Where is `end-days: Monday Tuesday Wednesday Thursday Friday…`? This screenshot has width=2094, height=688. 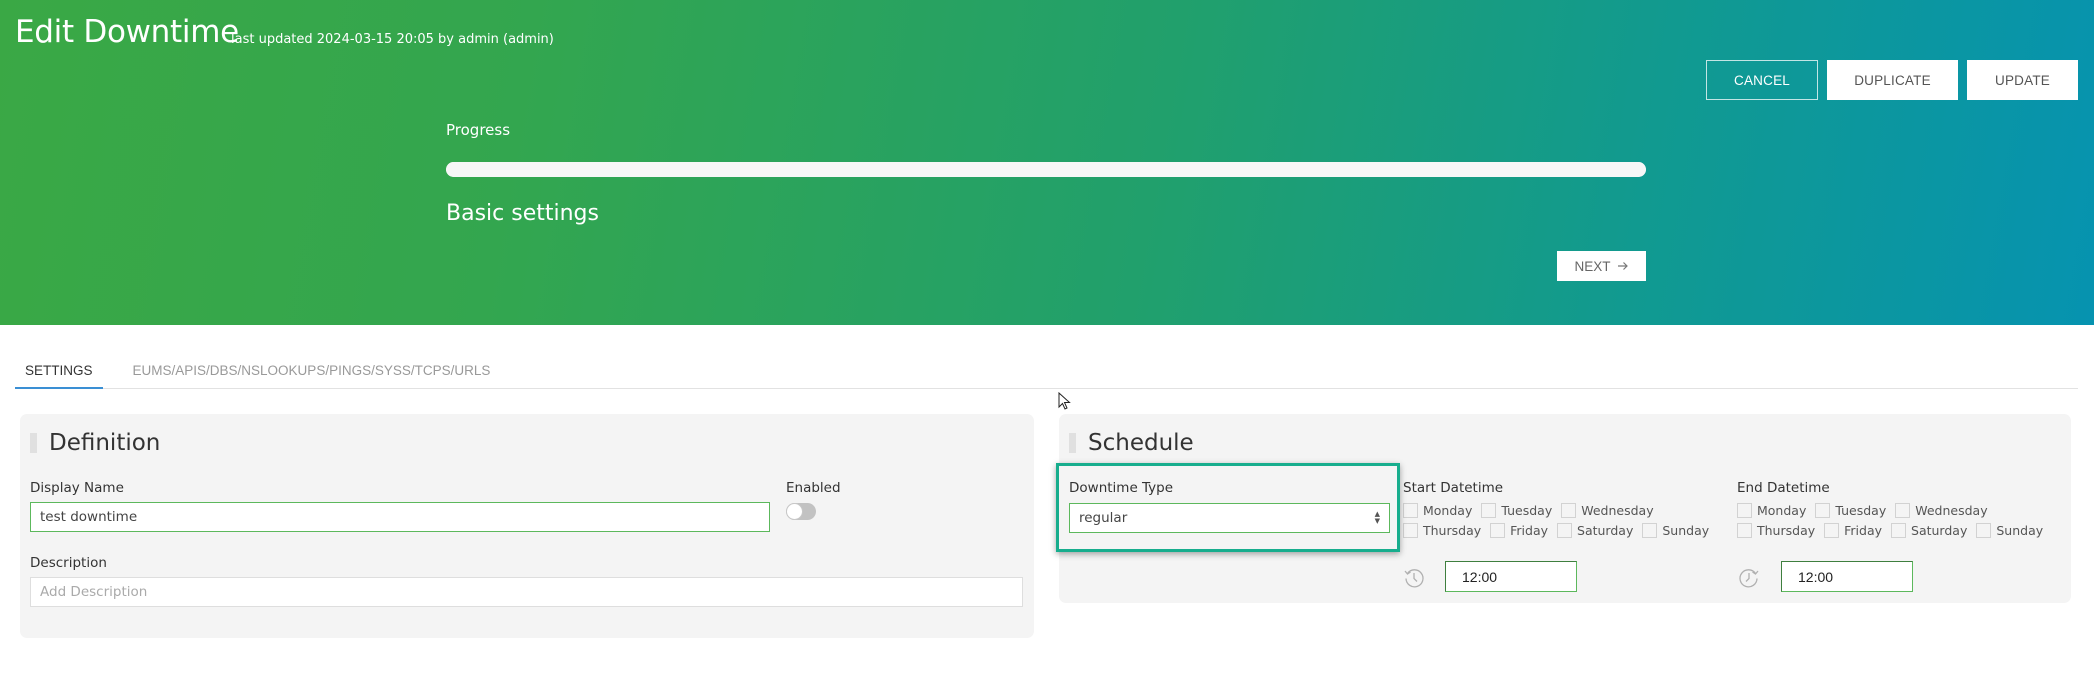
end-days: Monday Tuesday Wednesday Thursday Friday… is located at coordinates (1894, 520).